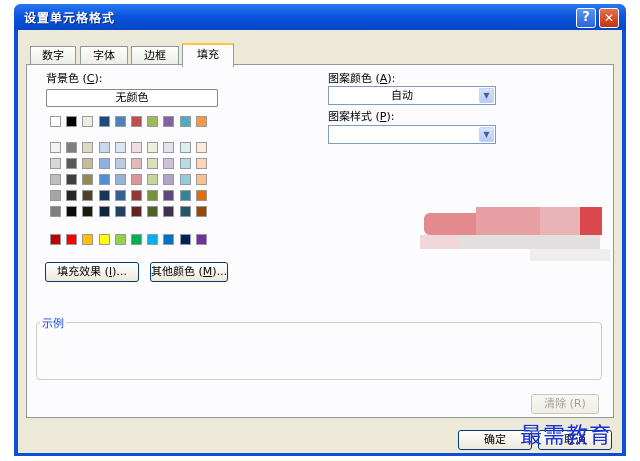 The image size is (640, 461). I want to click on pattern-style-label: 图案样式 (P):, so click(361, 116).